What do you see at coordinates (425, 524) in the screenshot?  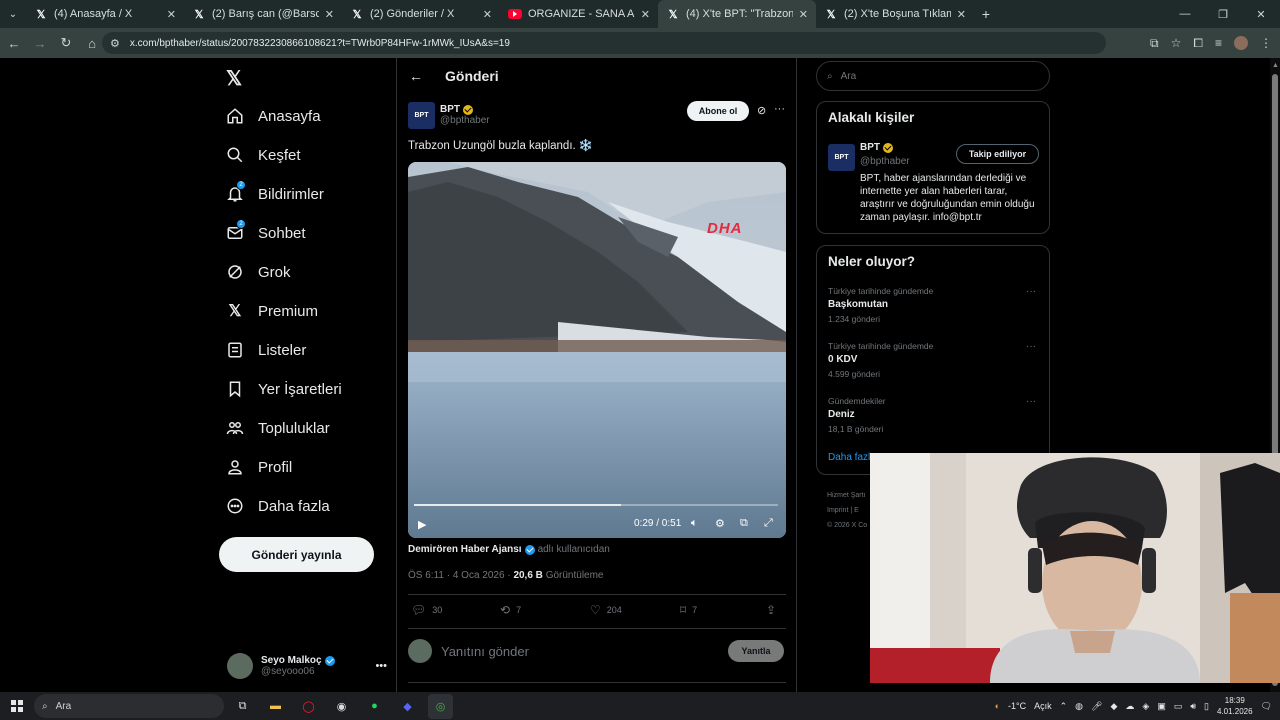 I see `play-icon: ▶` at bounding box center [425, 524].